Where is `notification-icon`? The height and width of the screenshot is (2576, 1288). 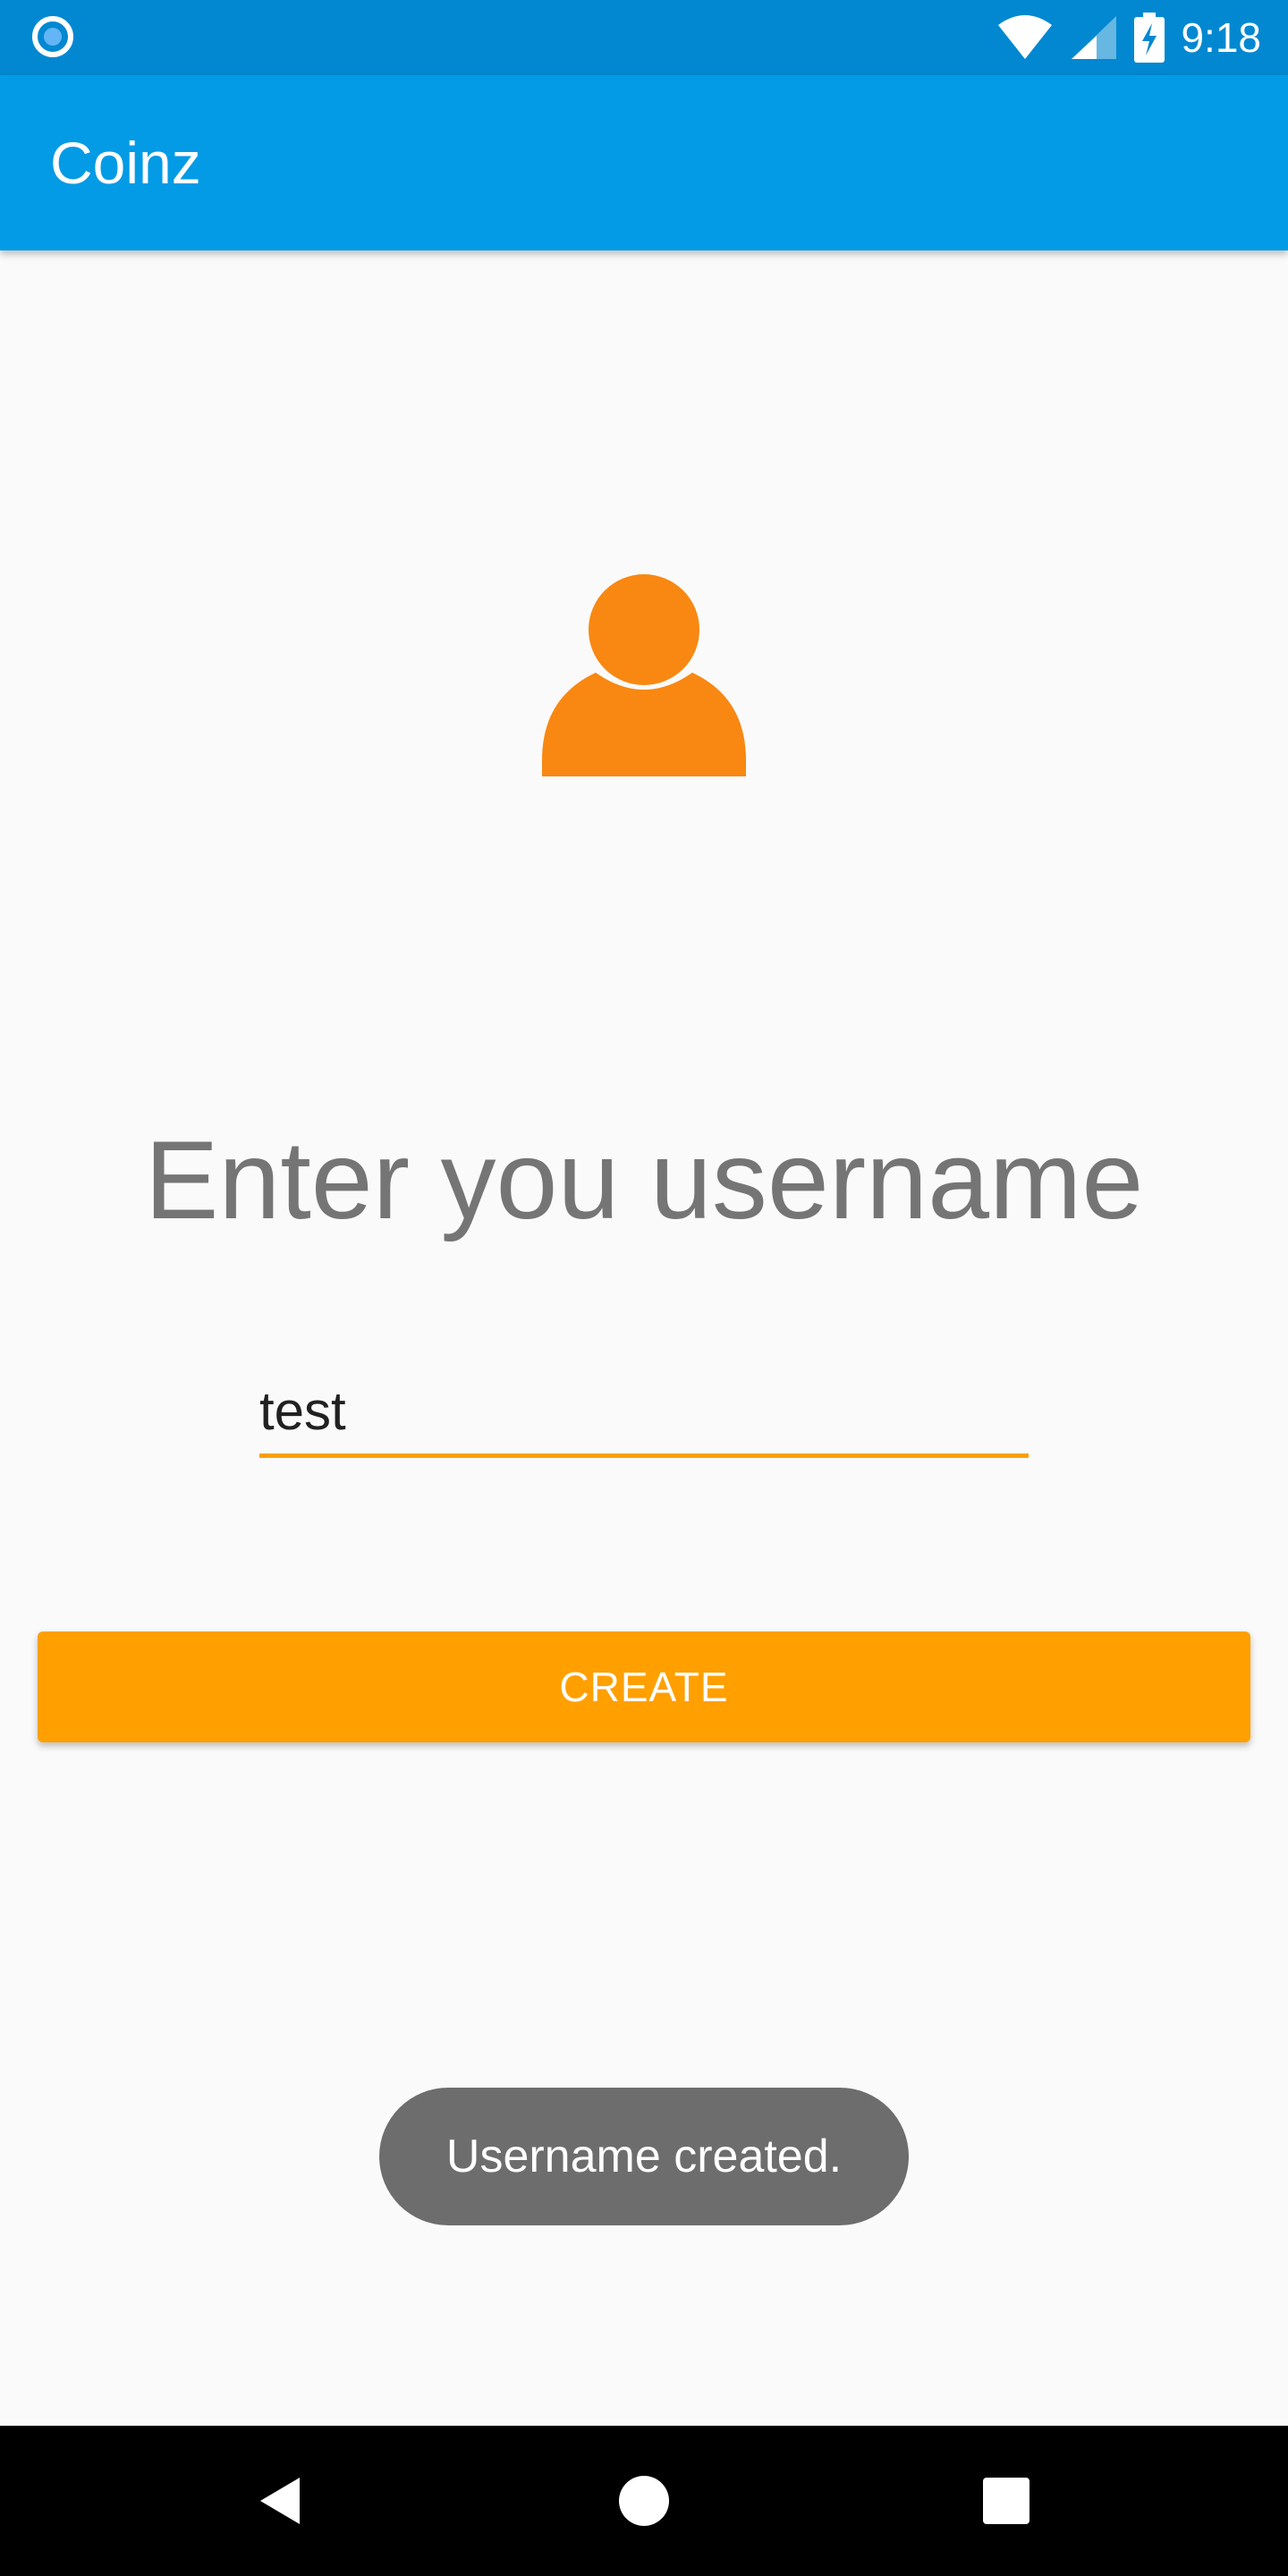
notification-icon is located at coordinates (52, 36).